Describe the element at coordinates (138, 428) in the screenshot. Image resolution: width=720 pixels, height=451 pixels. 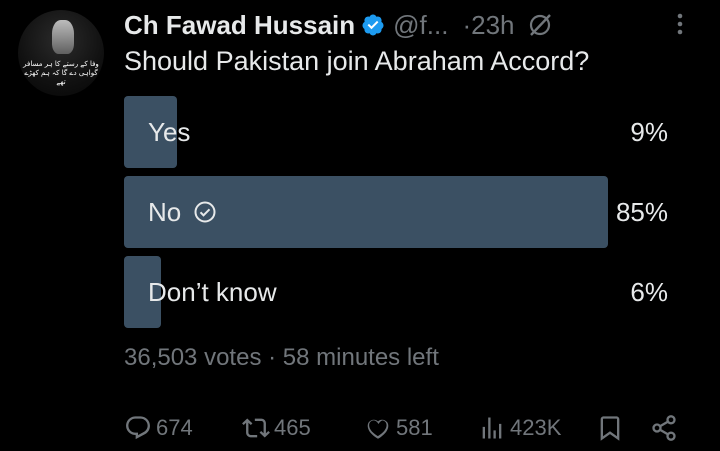
I see `reply-icon` at that location.